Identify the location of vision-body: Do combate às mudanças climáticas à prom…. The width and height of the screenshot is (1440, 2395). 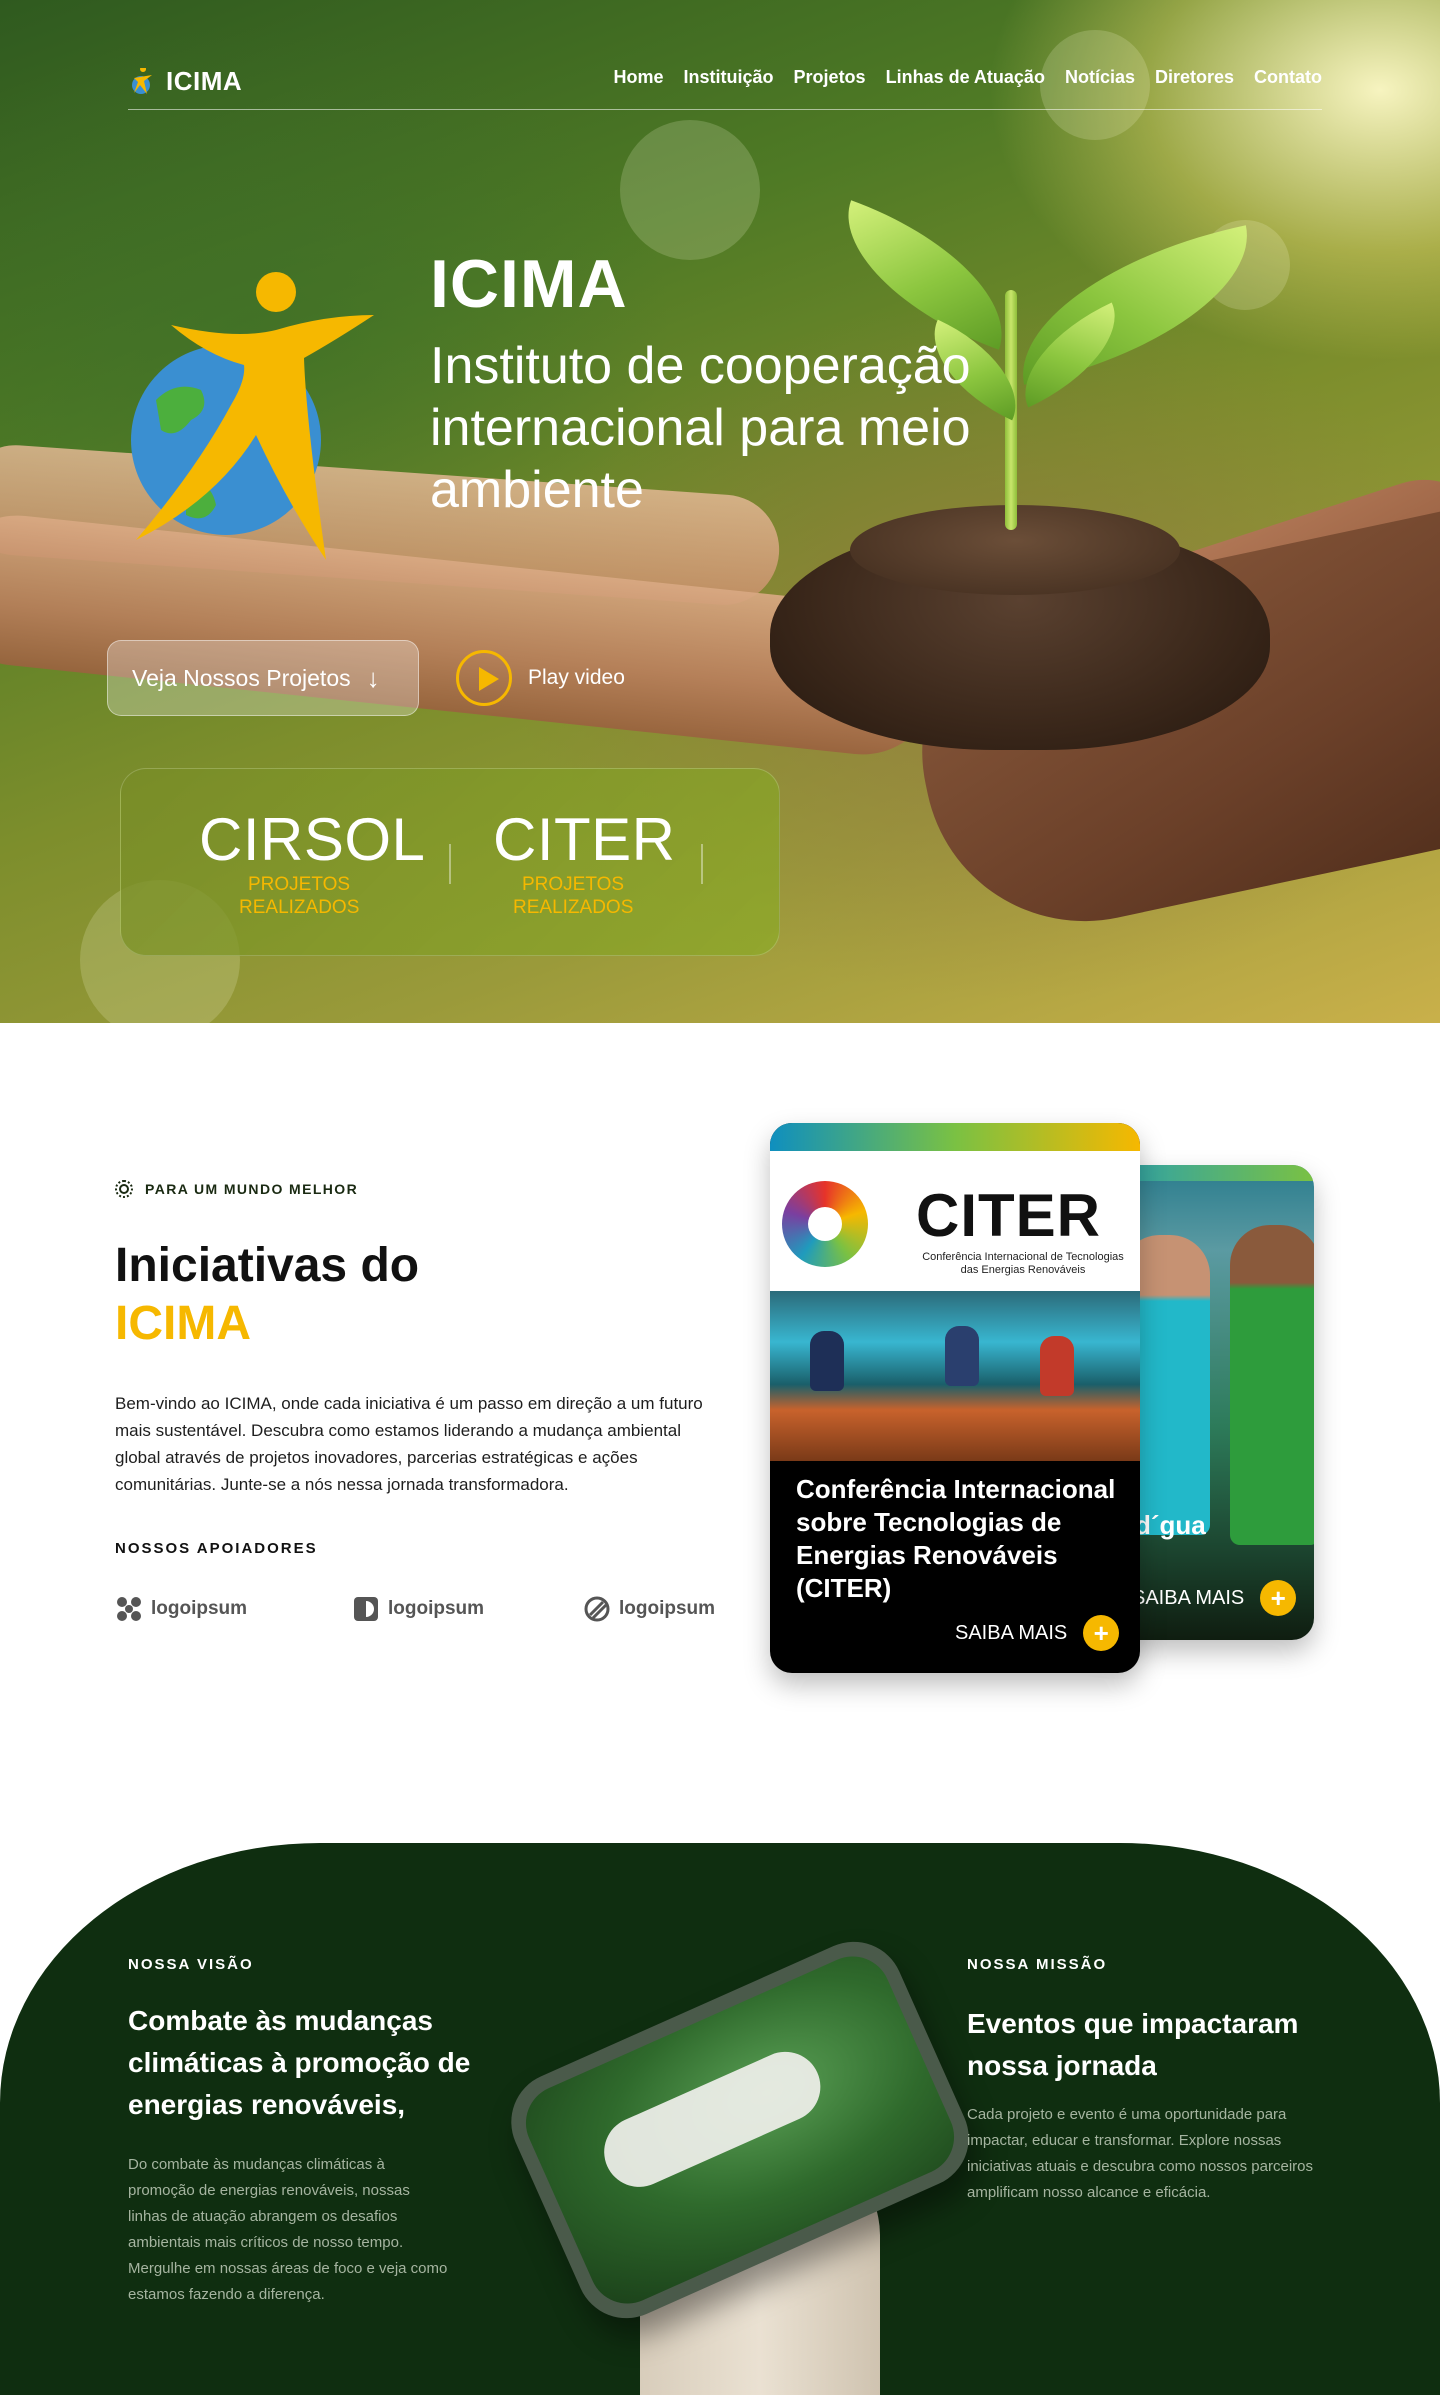
(288, 2229).